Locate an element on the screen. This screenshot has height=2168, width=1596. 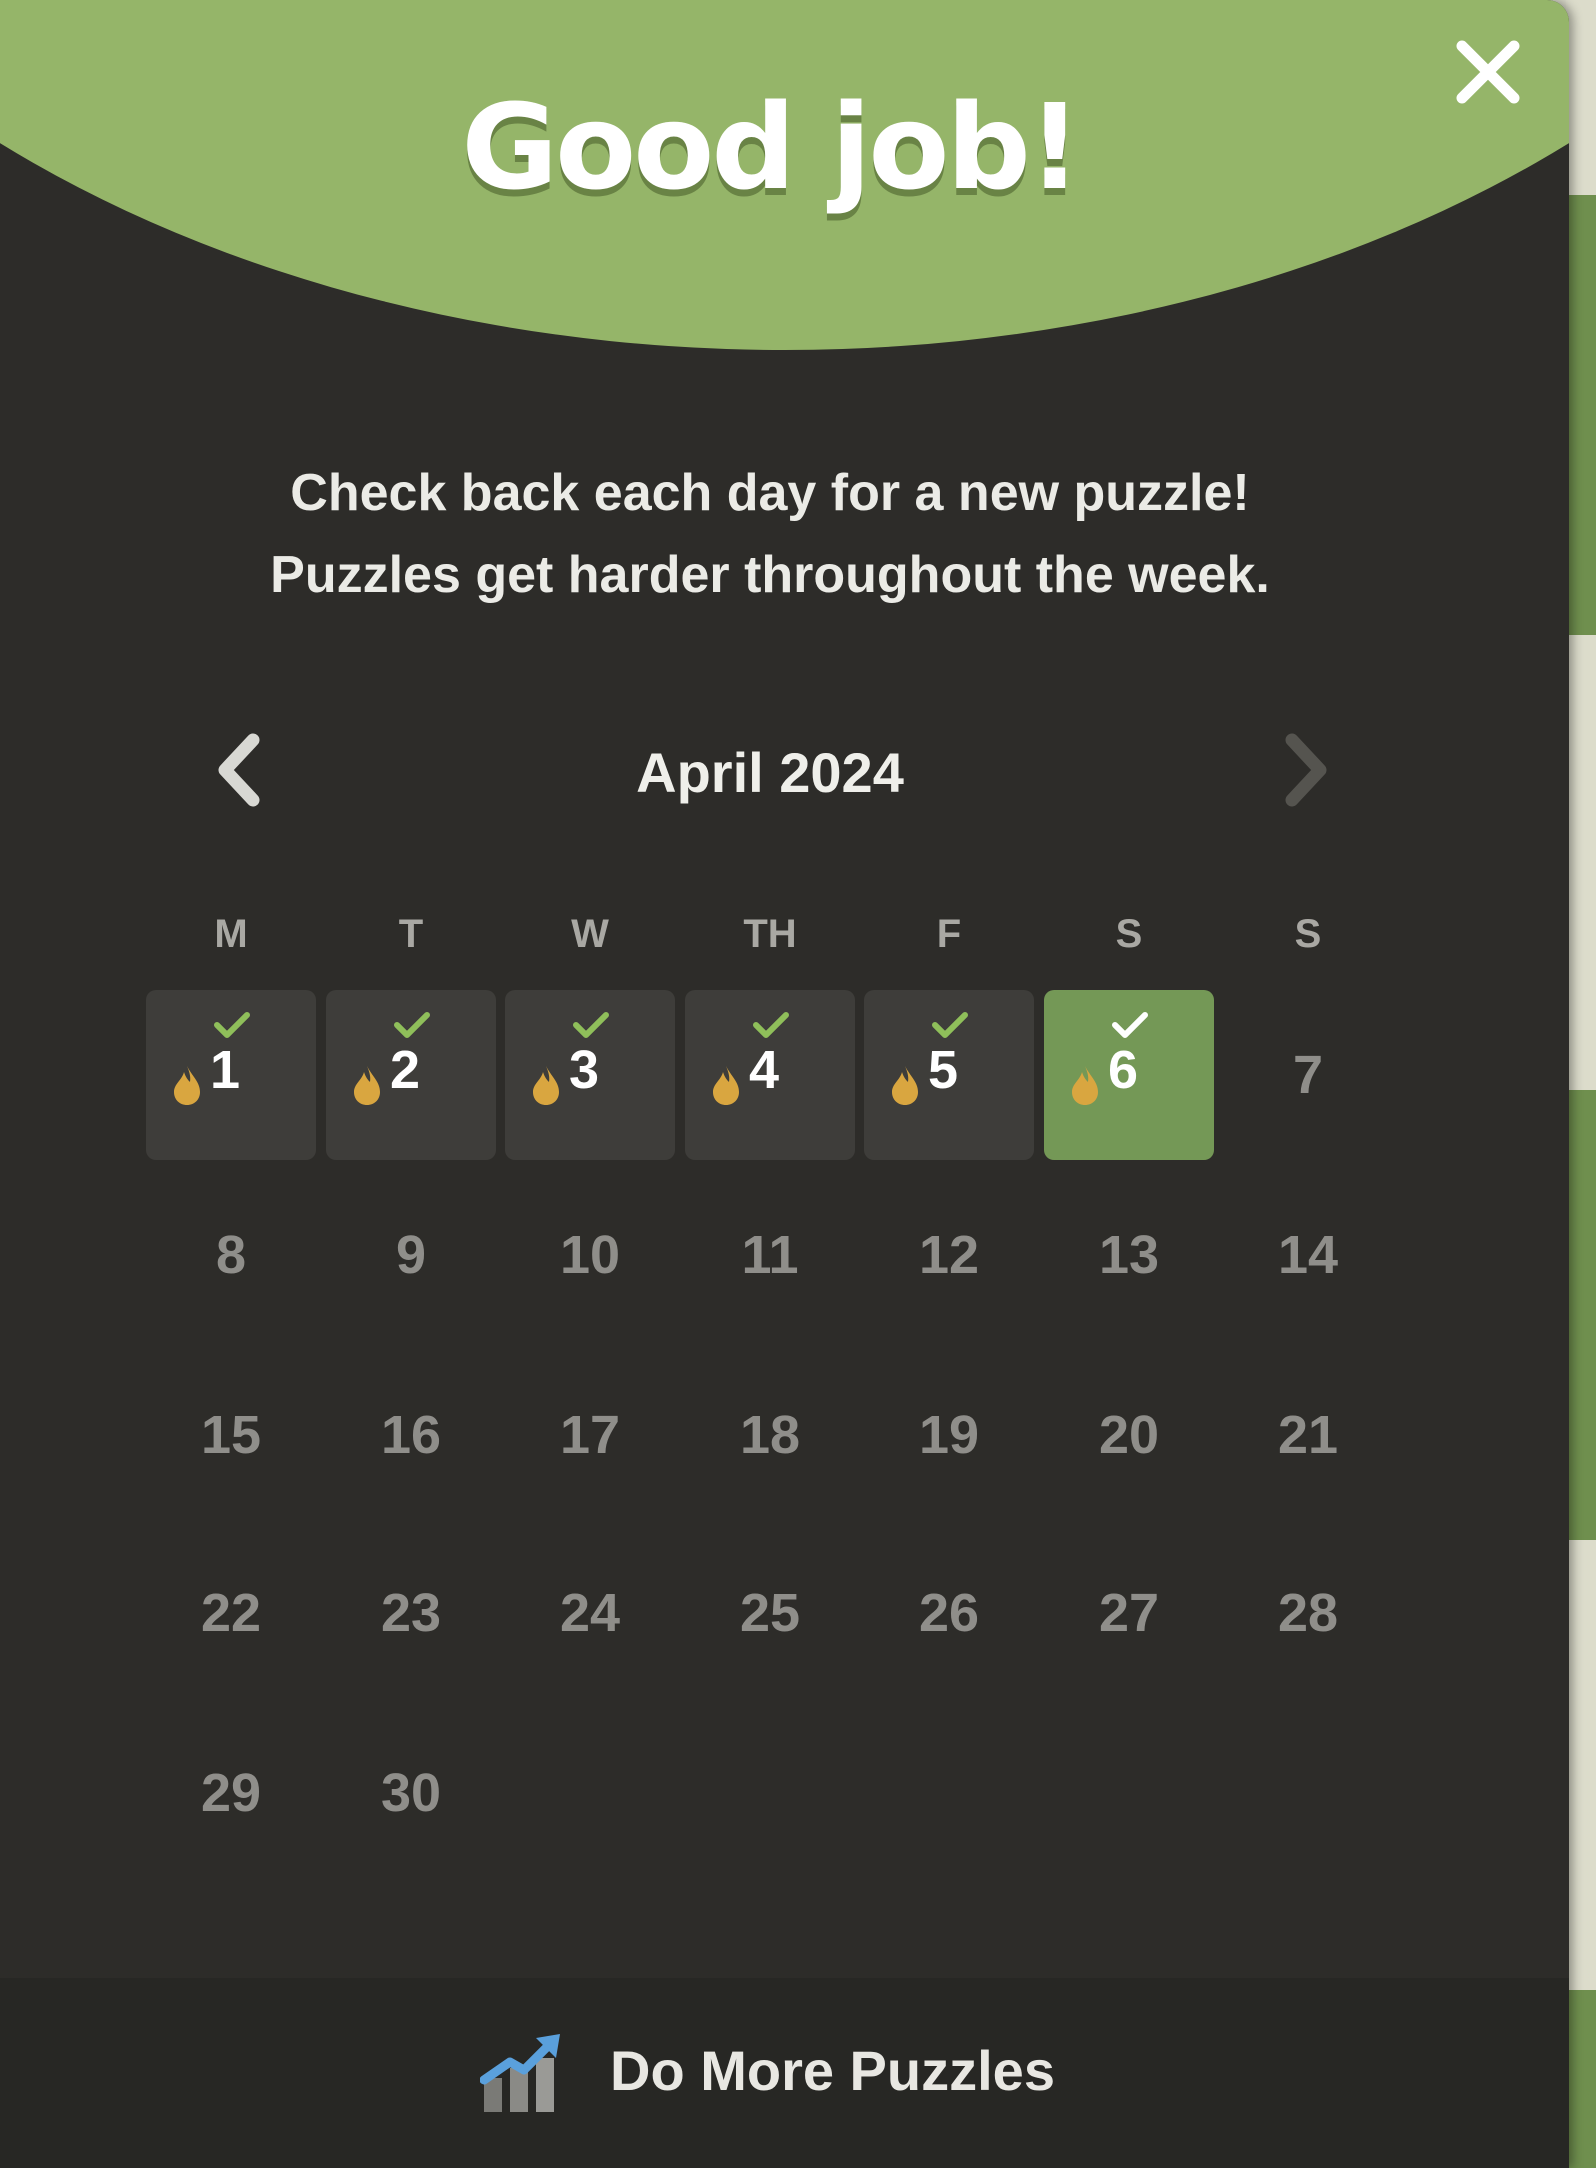
calendar-day-number: 2 is located at coordinates (405, 1070).